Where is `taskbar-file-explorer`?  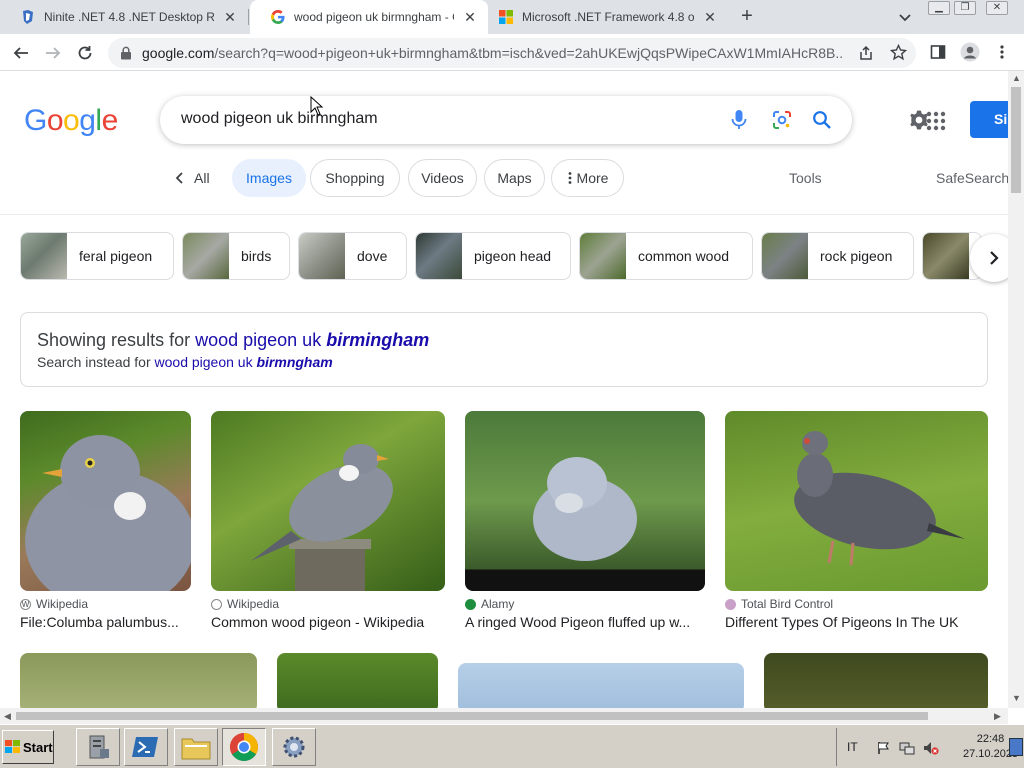
taskbar-file-explorer is located at coordinates (196, 747).